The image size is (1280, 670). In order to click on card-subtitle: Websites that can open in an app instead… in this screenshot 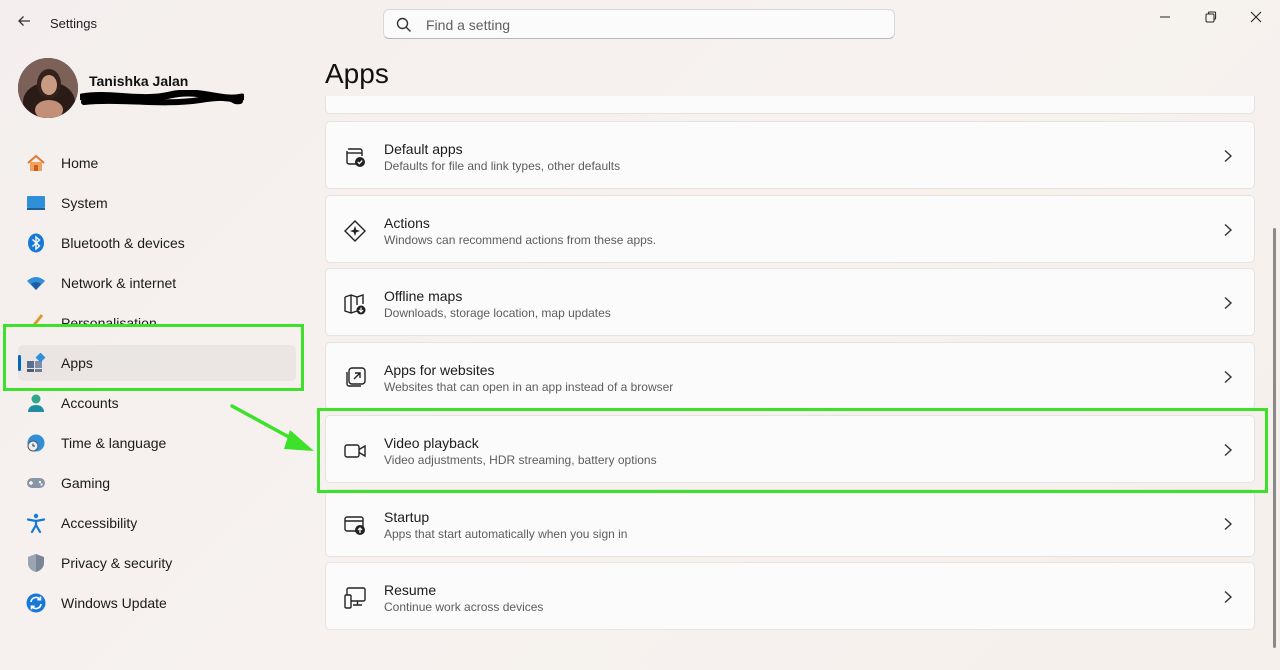, I will do `click(529, 387)`.